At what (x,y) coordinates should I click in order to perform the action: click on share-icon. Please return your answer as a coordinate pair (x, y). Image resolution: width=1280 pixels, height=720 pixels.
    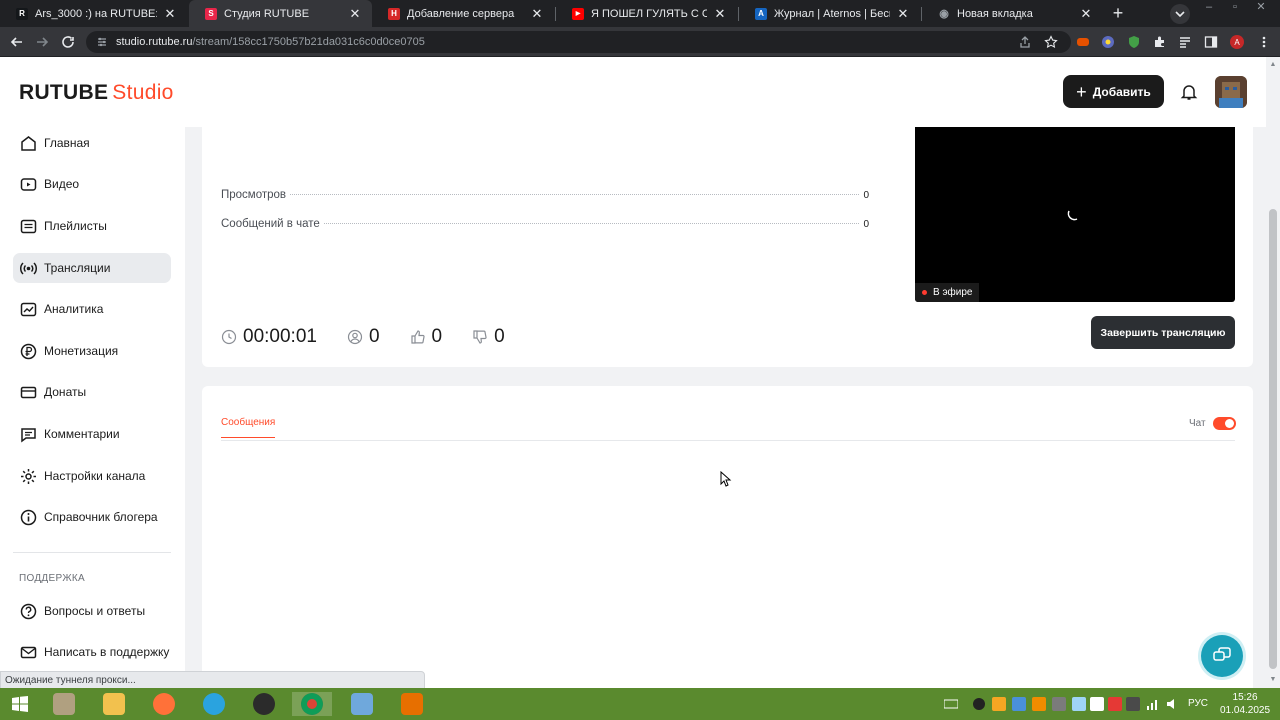
    Looking at the image, I should click on (1025, 42).